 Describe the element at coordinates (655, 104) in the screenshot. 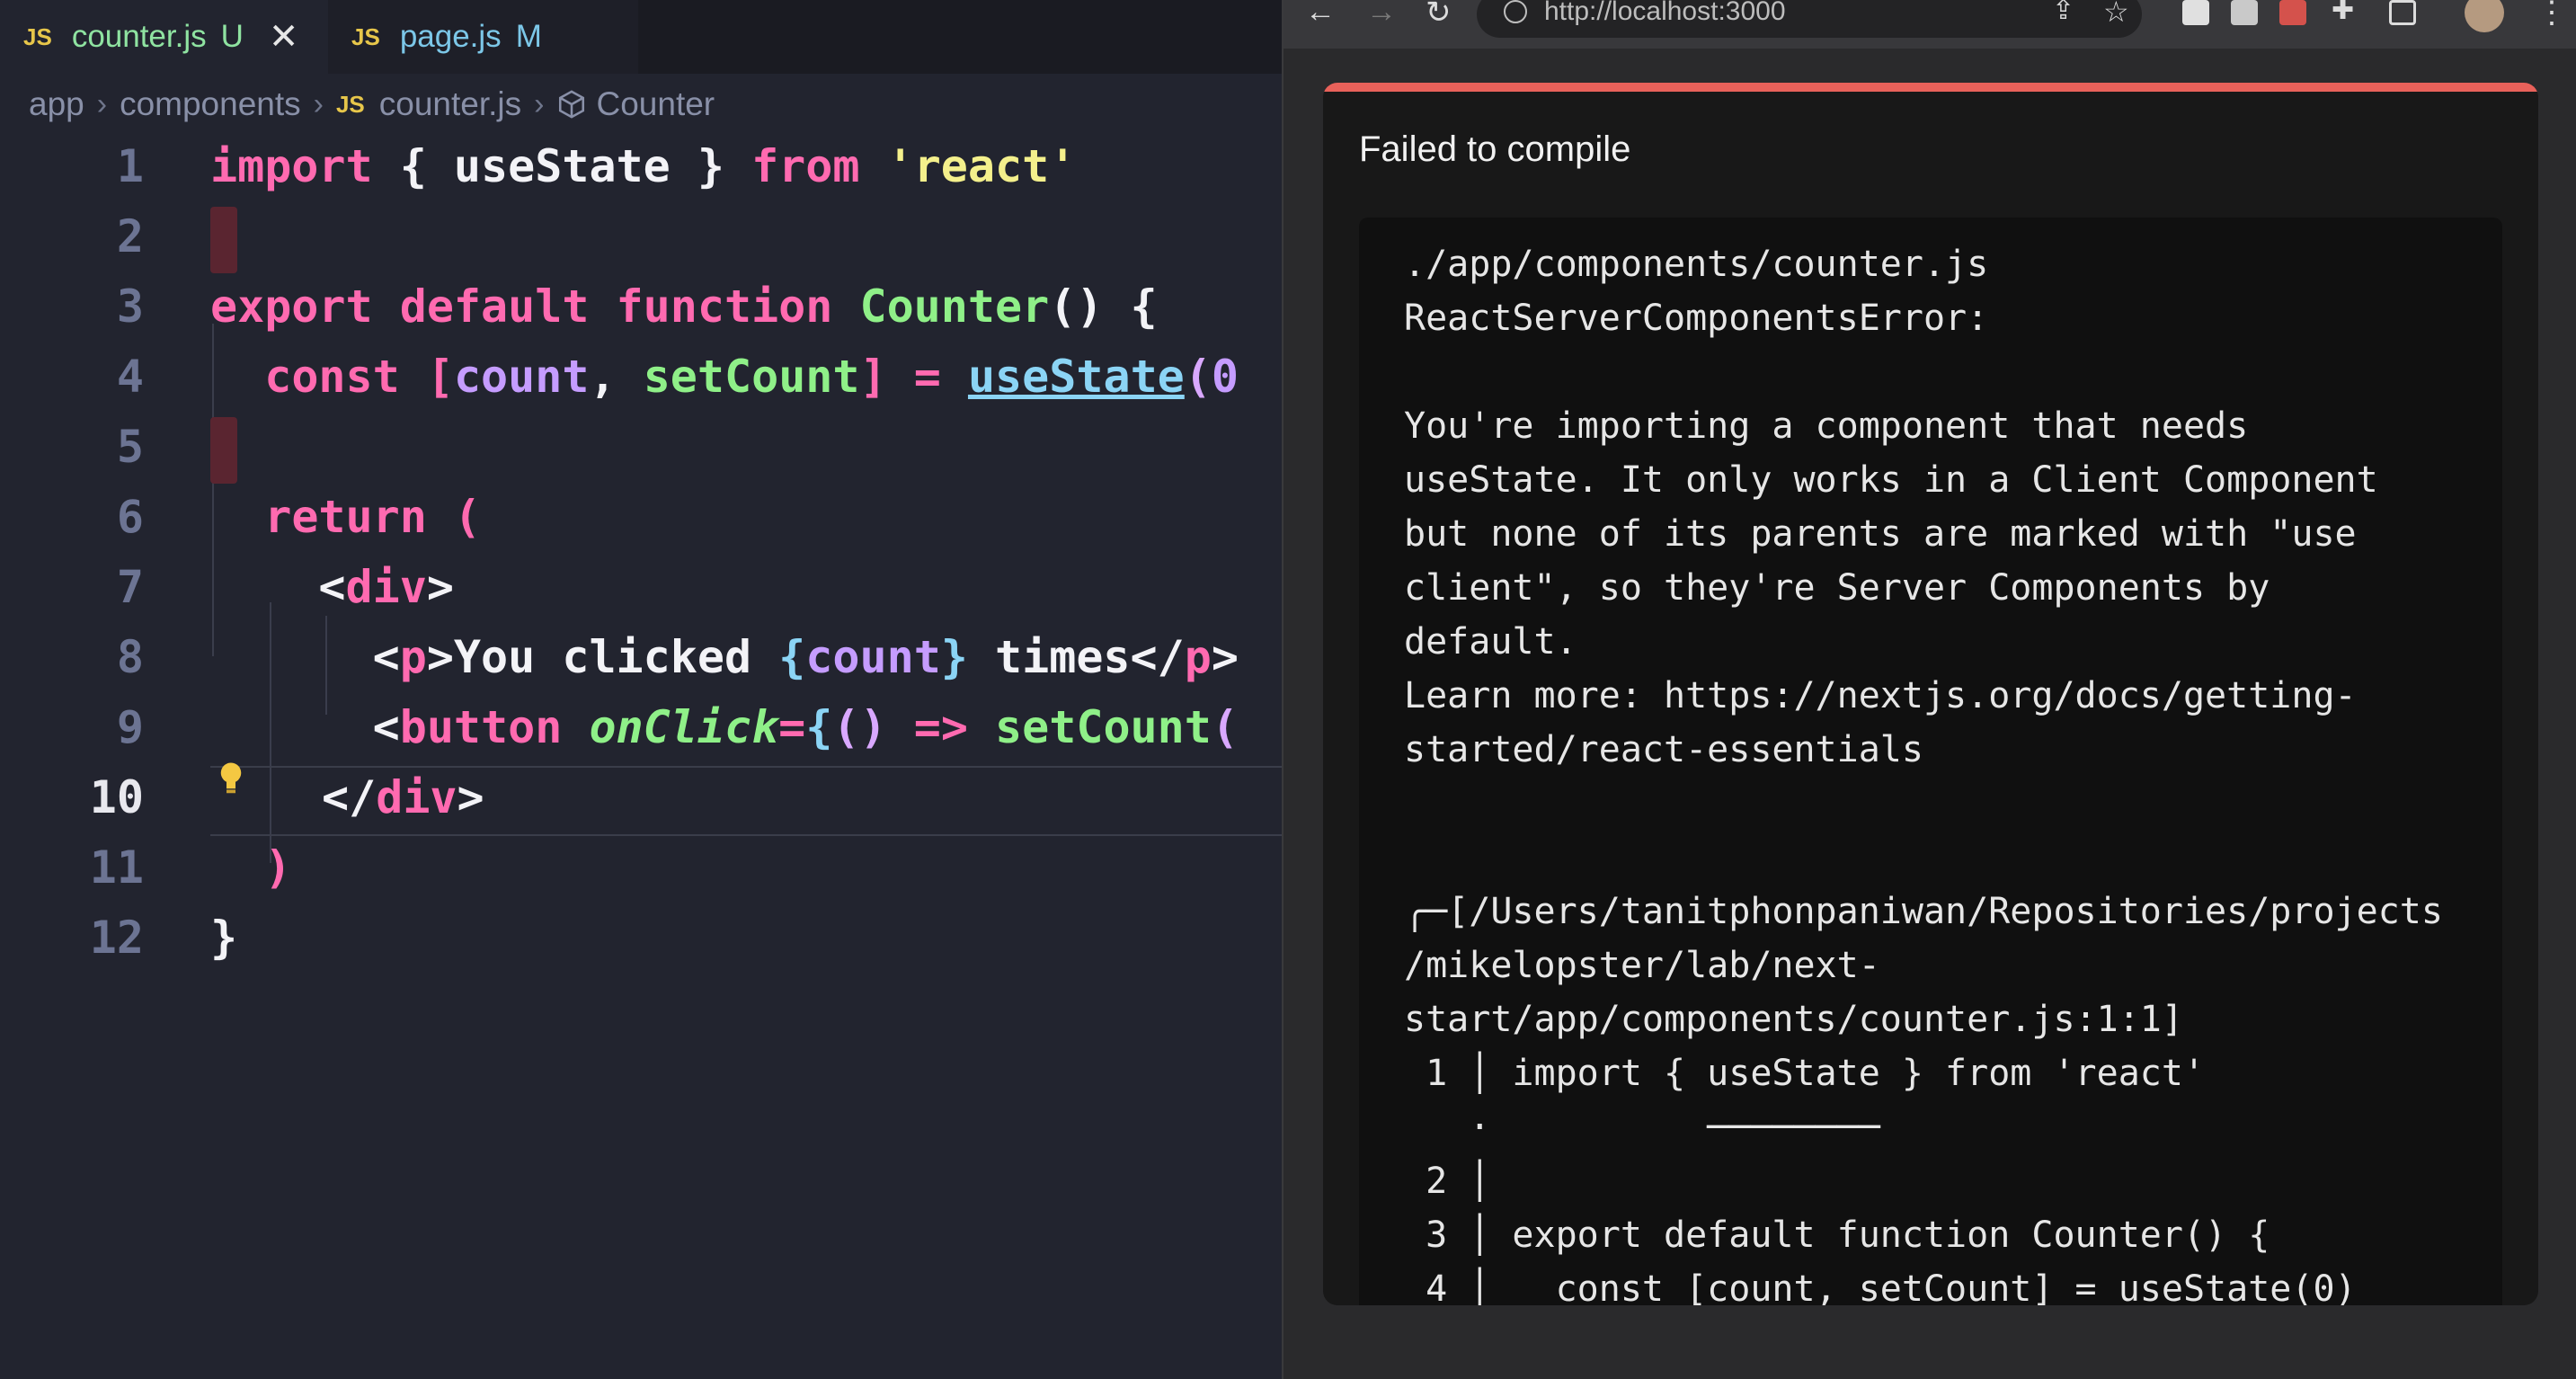

I see `breadcrumb-item-symbol: Counter` at that location.